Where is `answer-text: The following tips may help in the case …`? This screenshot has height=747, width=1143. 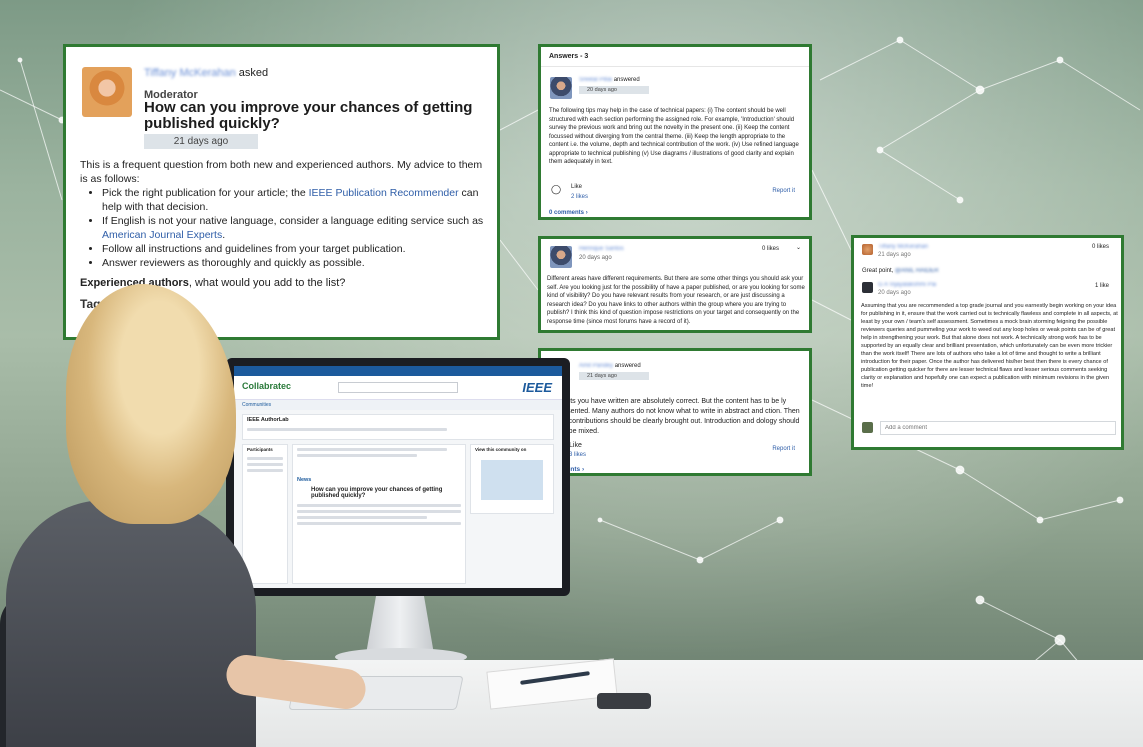
answer-text: The following tips may help in the case … is located at coordinates (674, 136).